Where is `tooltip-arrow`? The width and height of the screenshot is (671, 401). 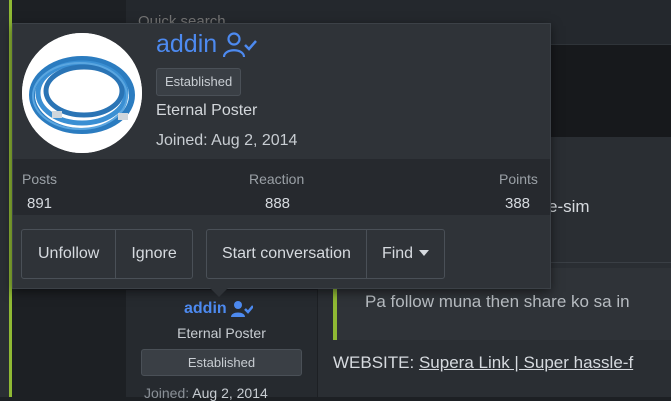 tooltip-arrow is located at coordinates (219, 292).